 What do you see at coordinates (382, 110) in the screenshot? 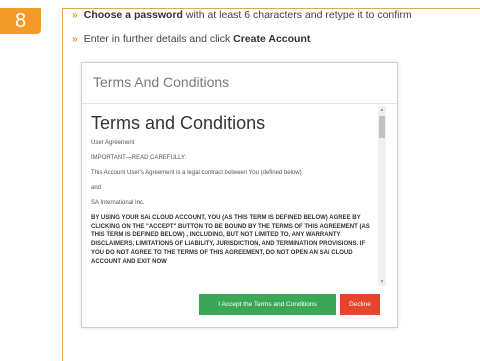
I see `scroll-up-arrow-icon: ▲` at bounding box center [382, 110].